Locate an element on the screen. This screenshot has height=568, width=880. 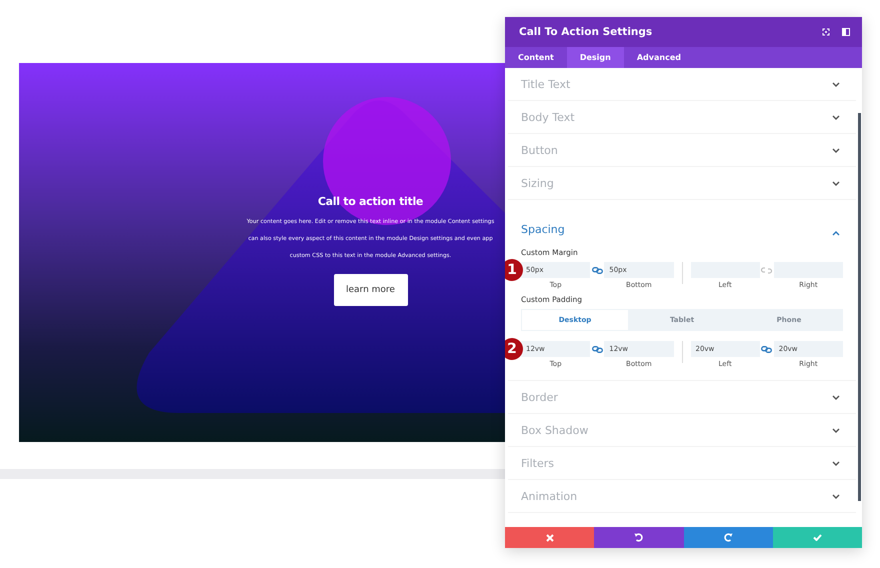
vertical-scrollbar is located at coordinates (859, 307).